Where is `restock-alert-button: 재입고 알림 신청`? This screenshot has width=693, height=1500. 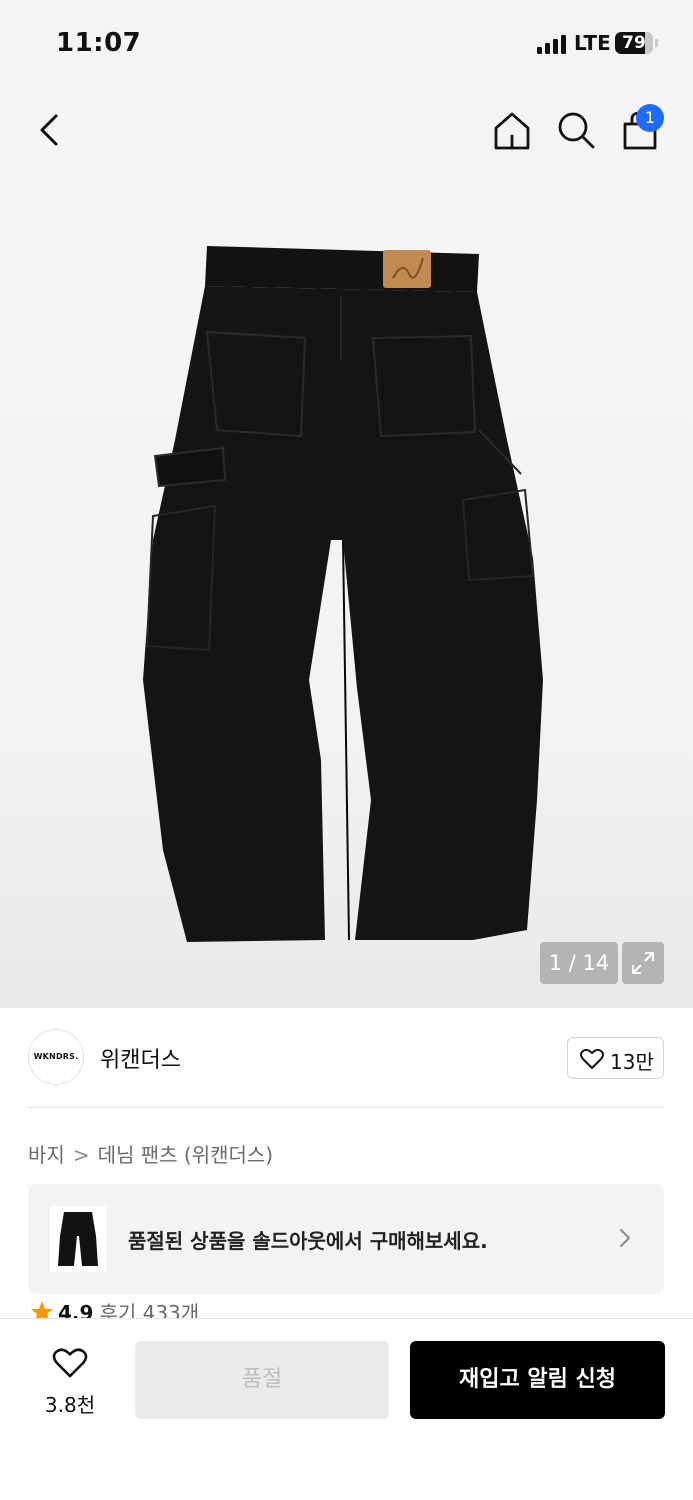
restock-alert-button: 재입고 알림 신청 is located at coordinates (537, 1380).